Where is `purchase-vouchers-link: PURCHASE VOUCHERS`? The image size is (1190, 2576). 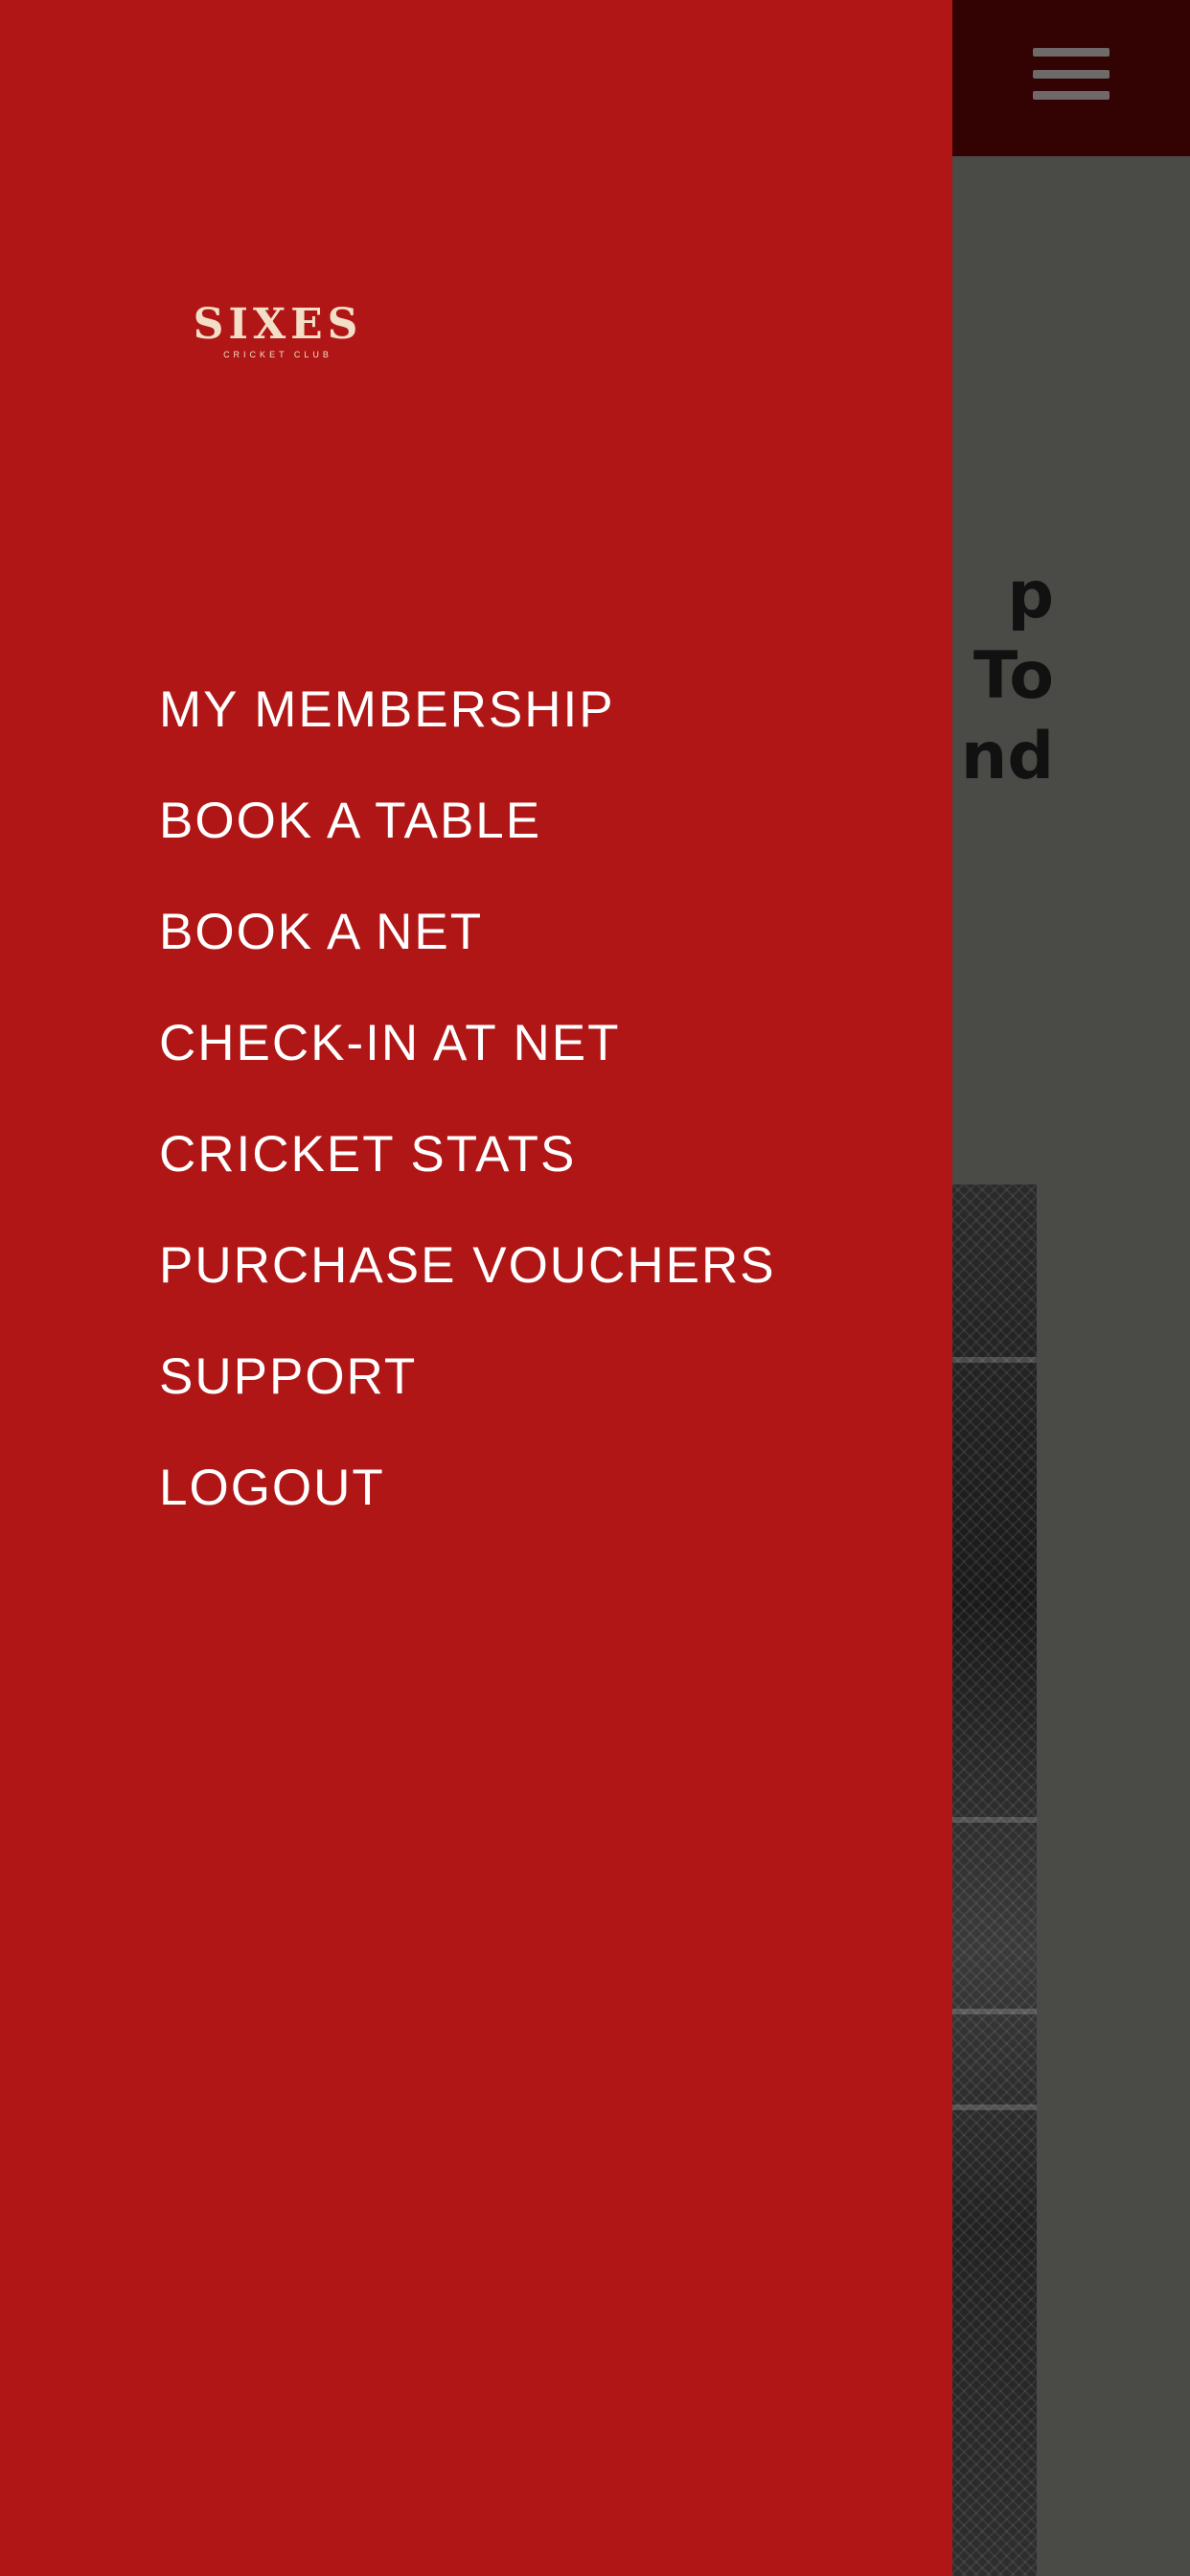
purchase-vouchers-link: PURCHASE VOUCHERS is located at coordinates (468, 1265).